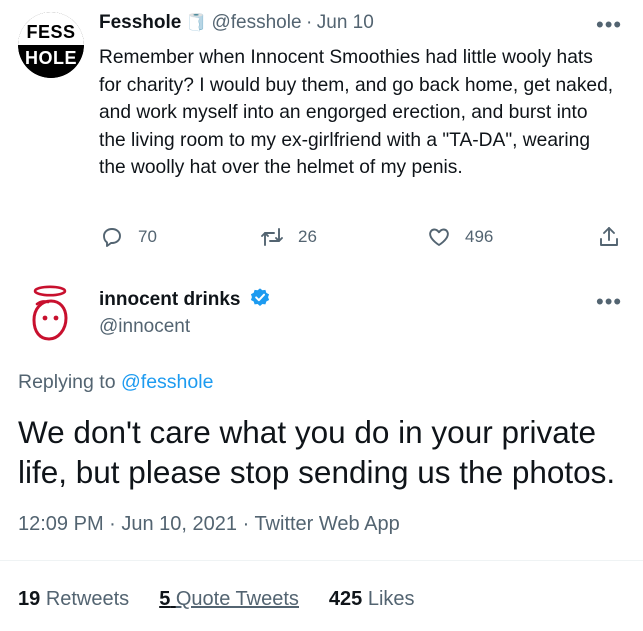 This screenshot has height=631, width=643. What do you see at coordinates (196, 22) in the screenshot?
I see `author-emoji: 🧻` at bounding box center [196, 22].